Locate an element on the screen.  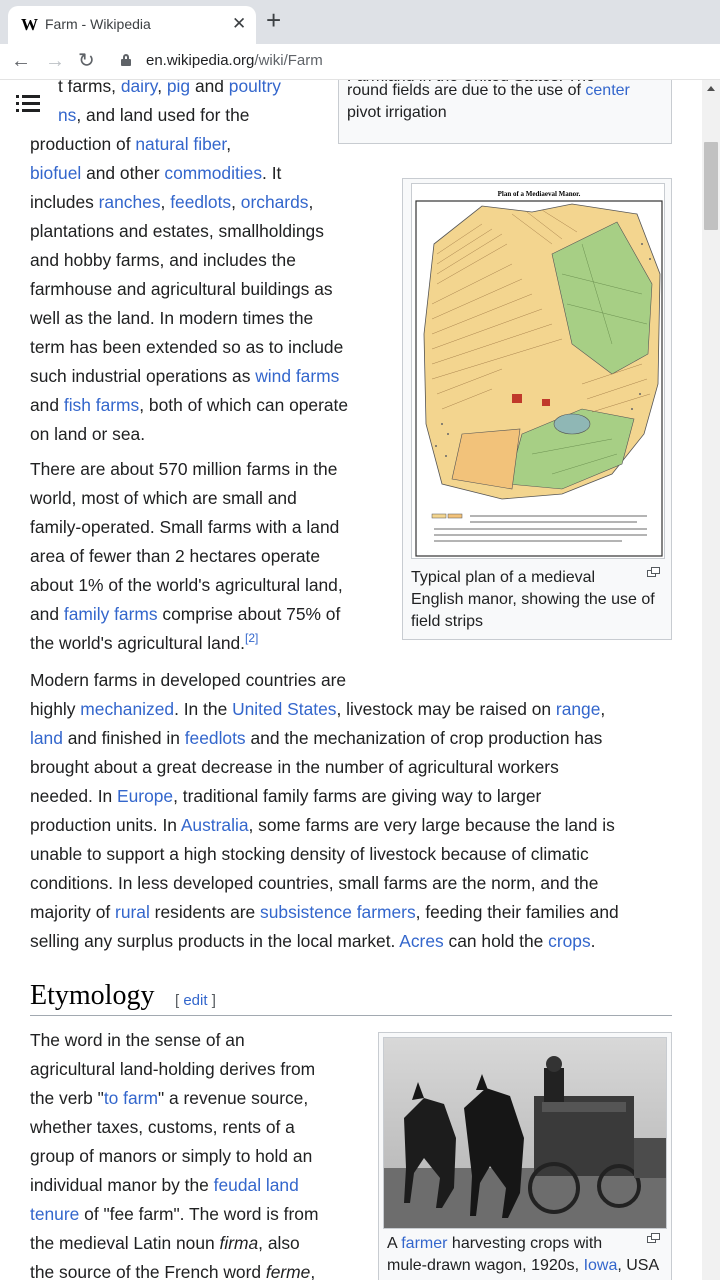
iowa-link: Iowa is located at coordinates (601, 1265).